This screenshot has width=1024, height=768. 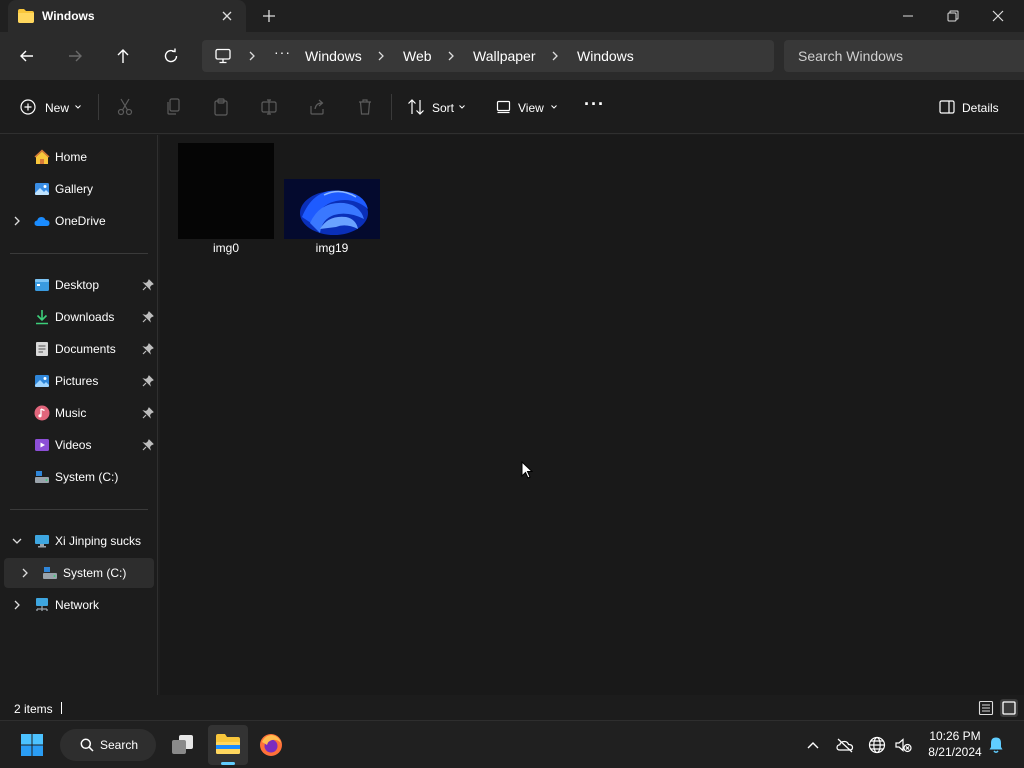 What do you see at coordinates (443, 108) in the screenshot?
I see `sort-label: Sort` at bounding box center [443, 108].